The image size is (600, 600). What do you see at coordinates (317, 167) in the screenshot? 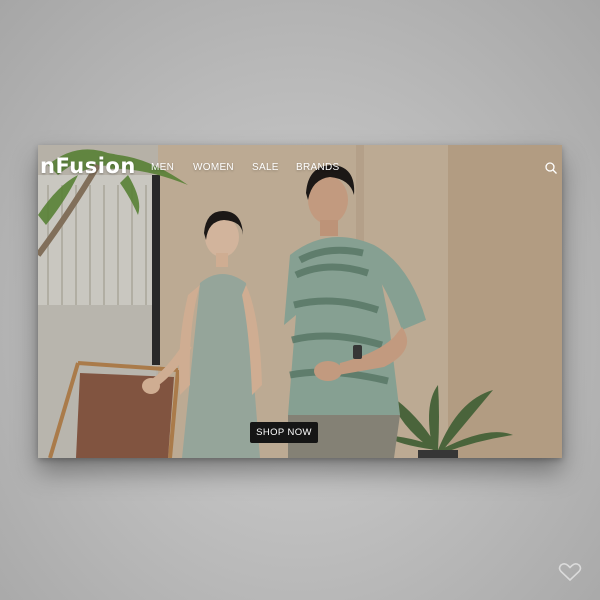
I see `nav-item-brands: BRANDS` at bounding box center [317, 167].